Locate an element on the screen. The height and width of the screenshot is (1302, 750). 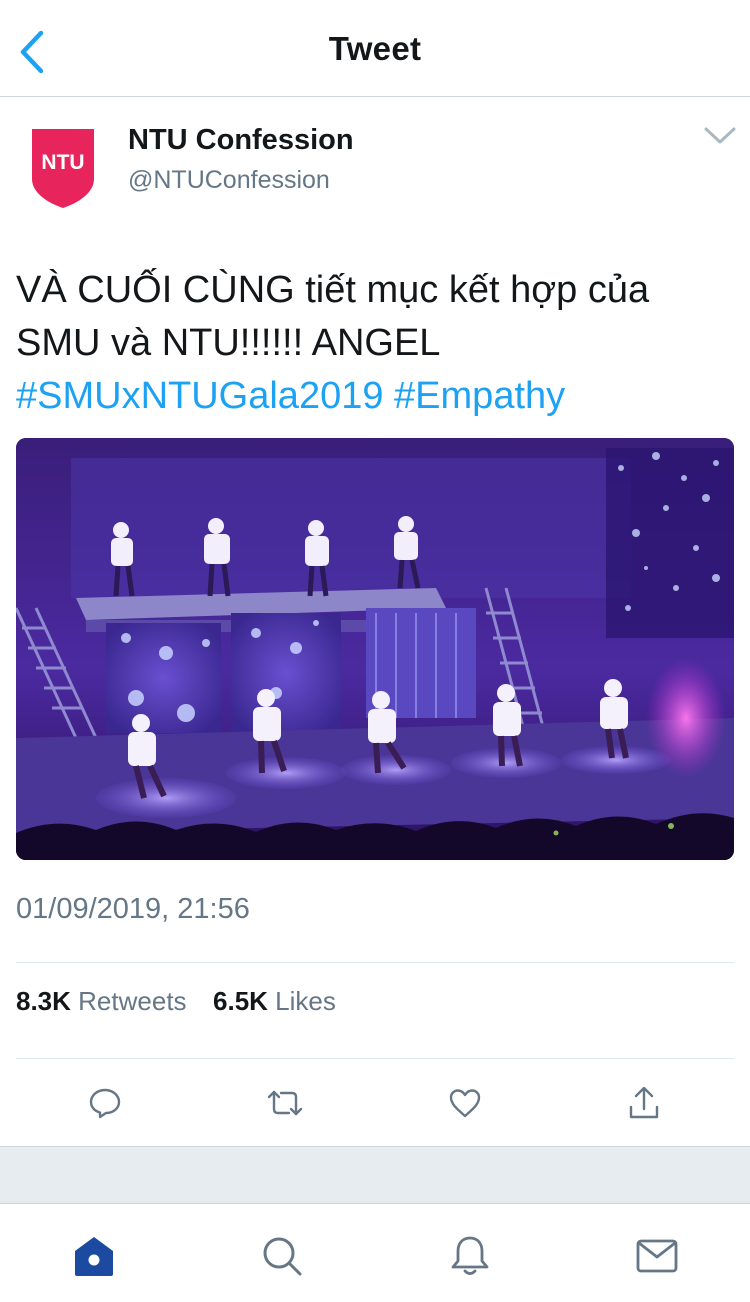
retweets-label: Retweets is located at coordinates (132, 1001).